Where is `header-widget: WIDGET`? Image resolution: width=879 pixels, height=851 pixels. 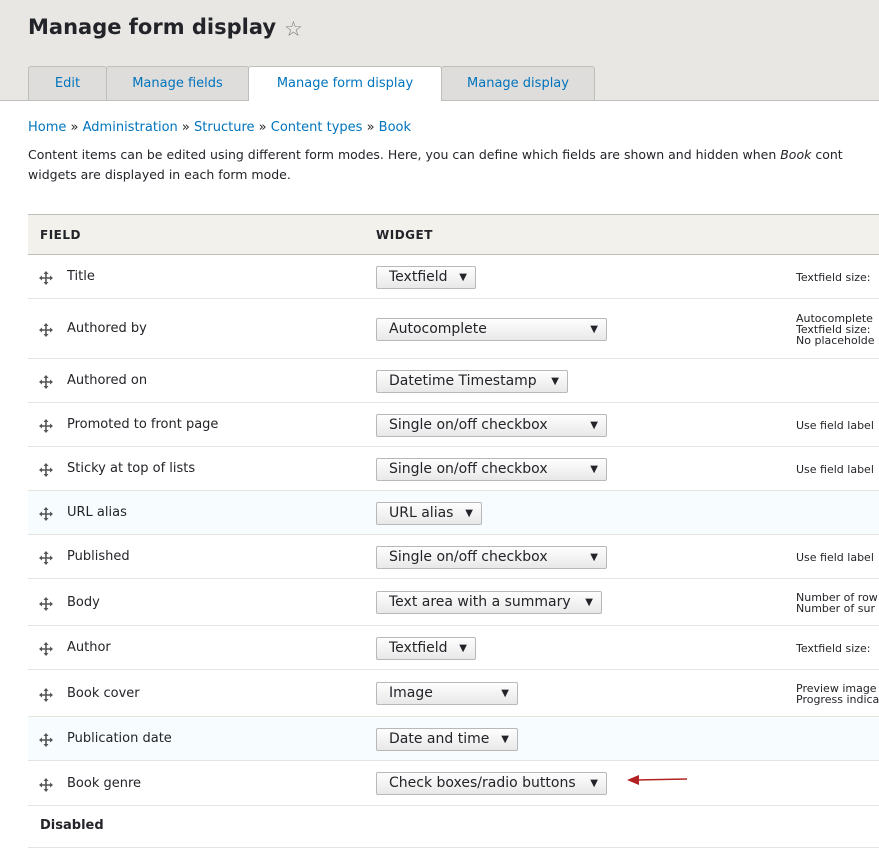 header-widget: WIDGET is located at coordinates (404, 235).